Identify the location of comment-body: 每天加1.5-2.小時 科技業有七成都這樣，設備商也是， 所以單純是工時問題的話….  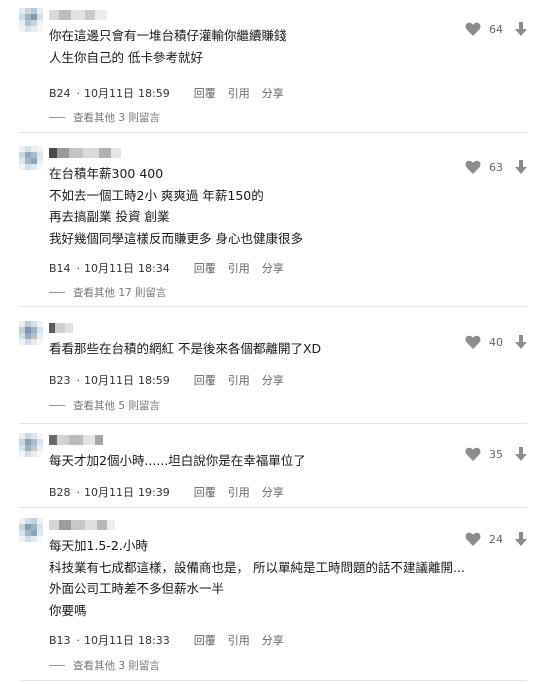
(257, 578).